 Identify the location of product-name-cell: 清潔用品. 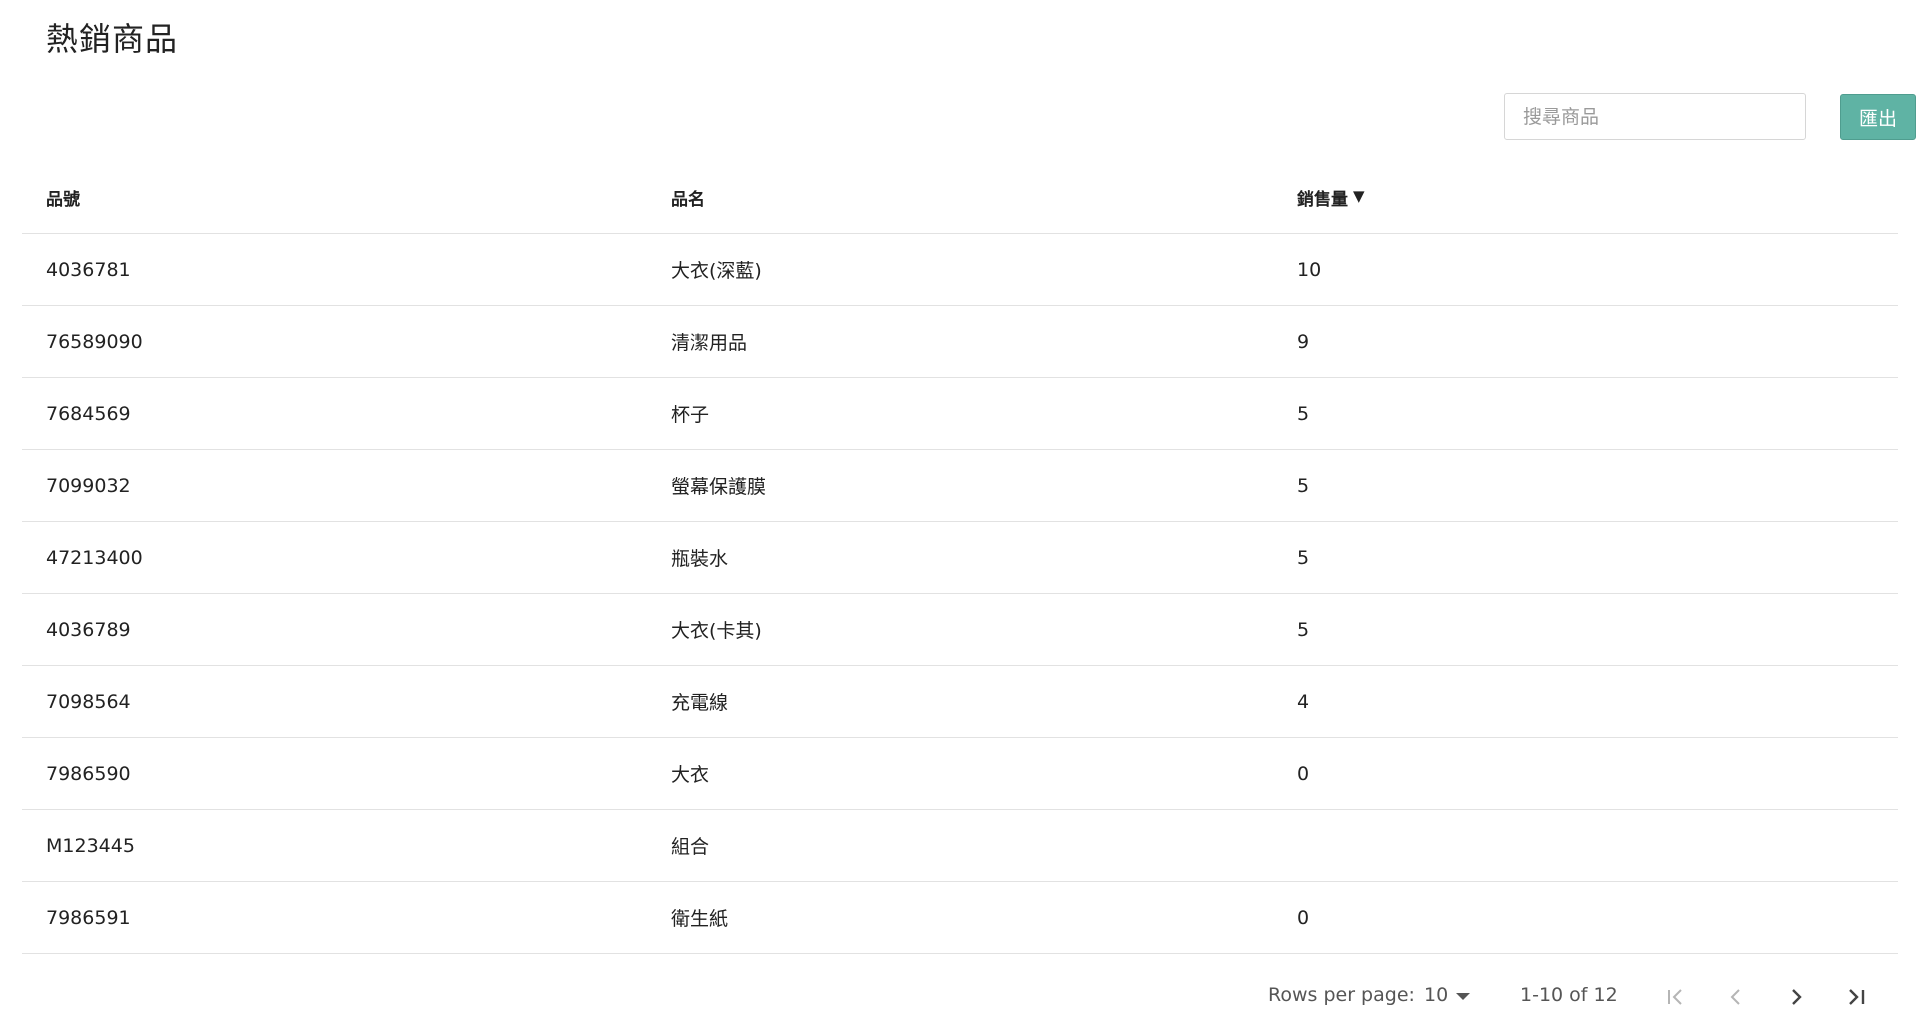
(709, 343).